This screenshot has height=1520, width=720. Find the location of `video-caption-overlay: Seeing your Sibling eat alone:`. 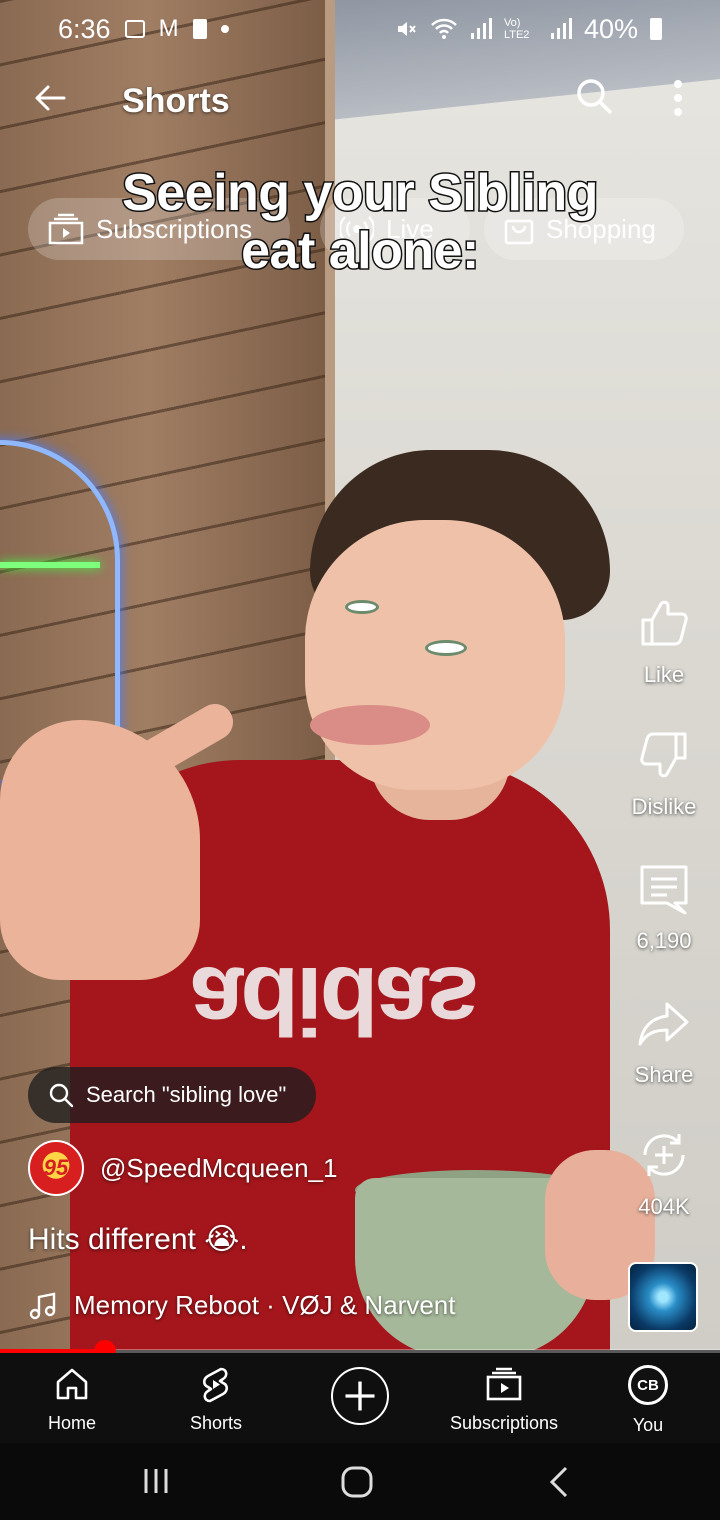

video-caption-overlay: Seeing your Sibling eat alone: is located at coordinates (360, 222).